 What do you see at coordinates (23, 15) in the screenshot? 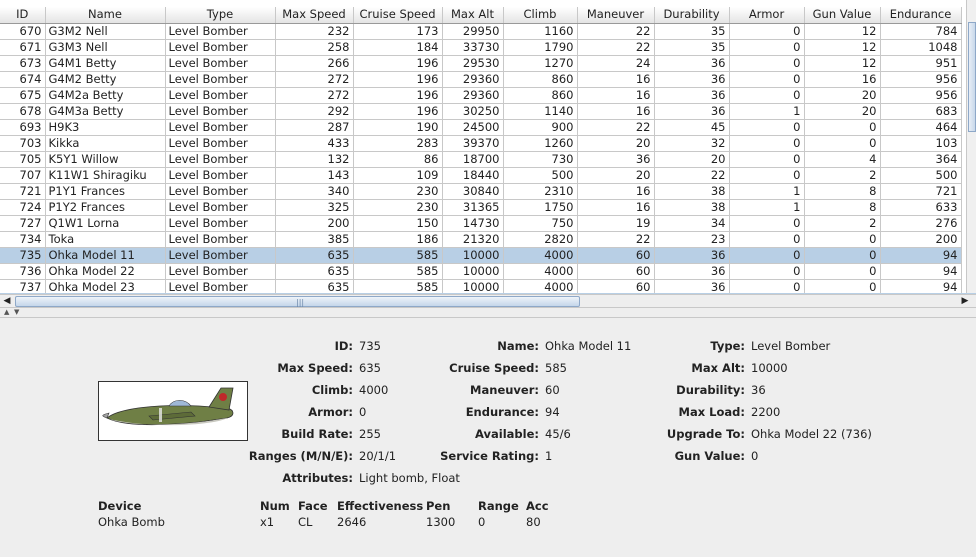
I see `column-header: ID` at bounding box center [23, 15].